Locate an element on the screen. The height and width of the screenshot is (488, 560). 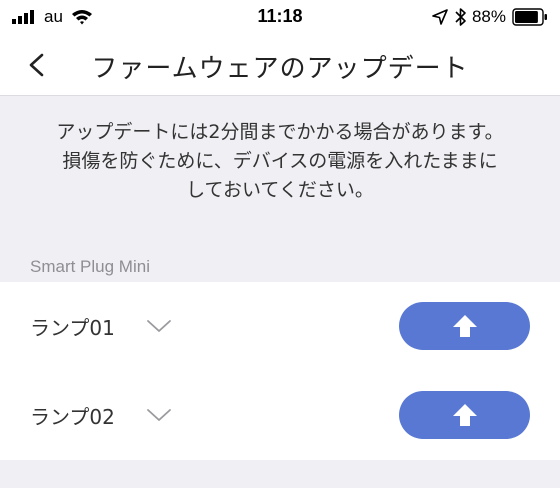
device-name: ランプ01 is located at coordinates (72, 328).